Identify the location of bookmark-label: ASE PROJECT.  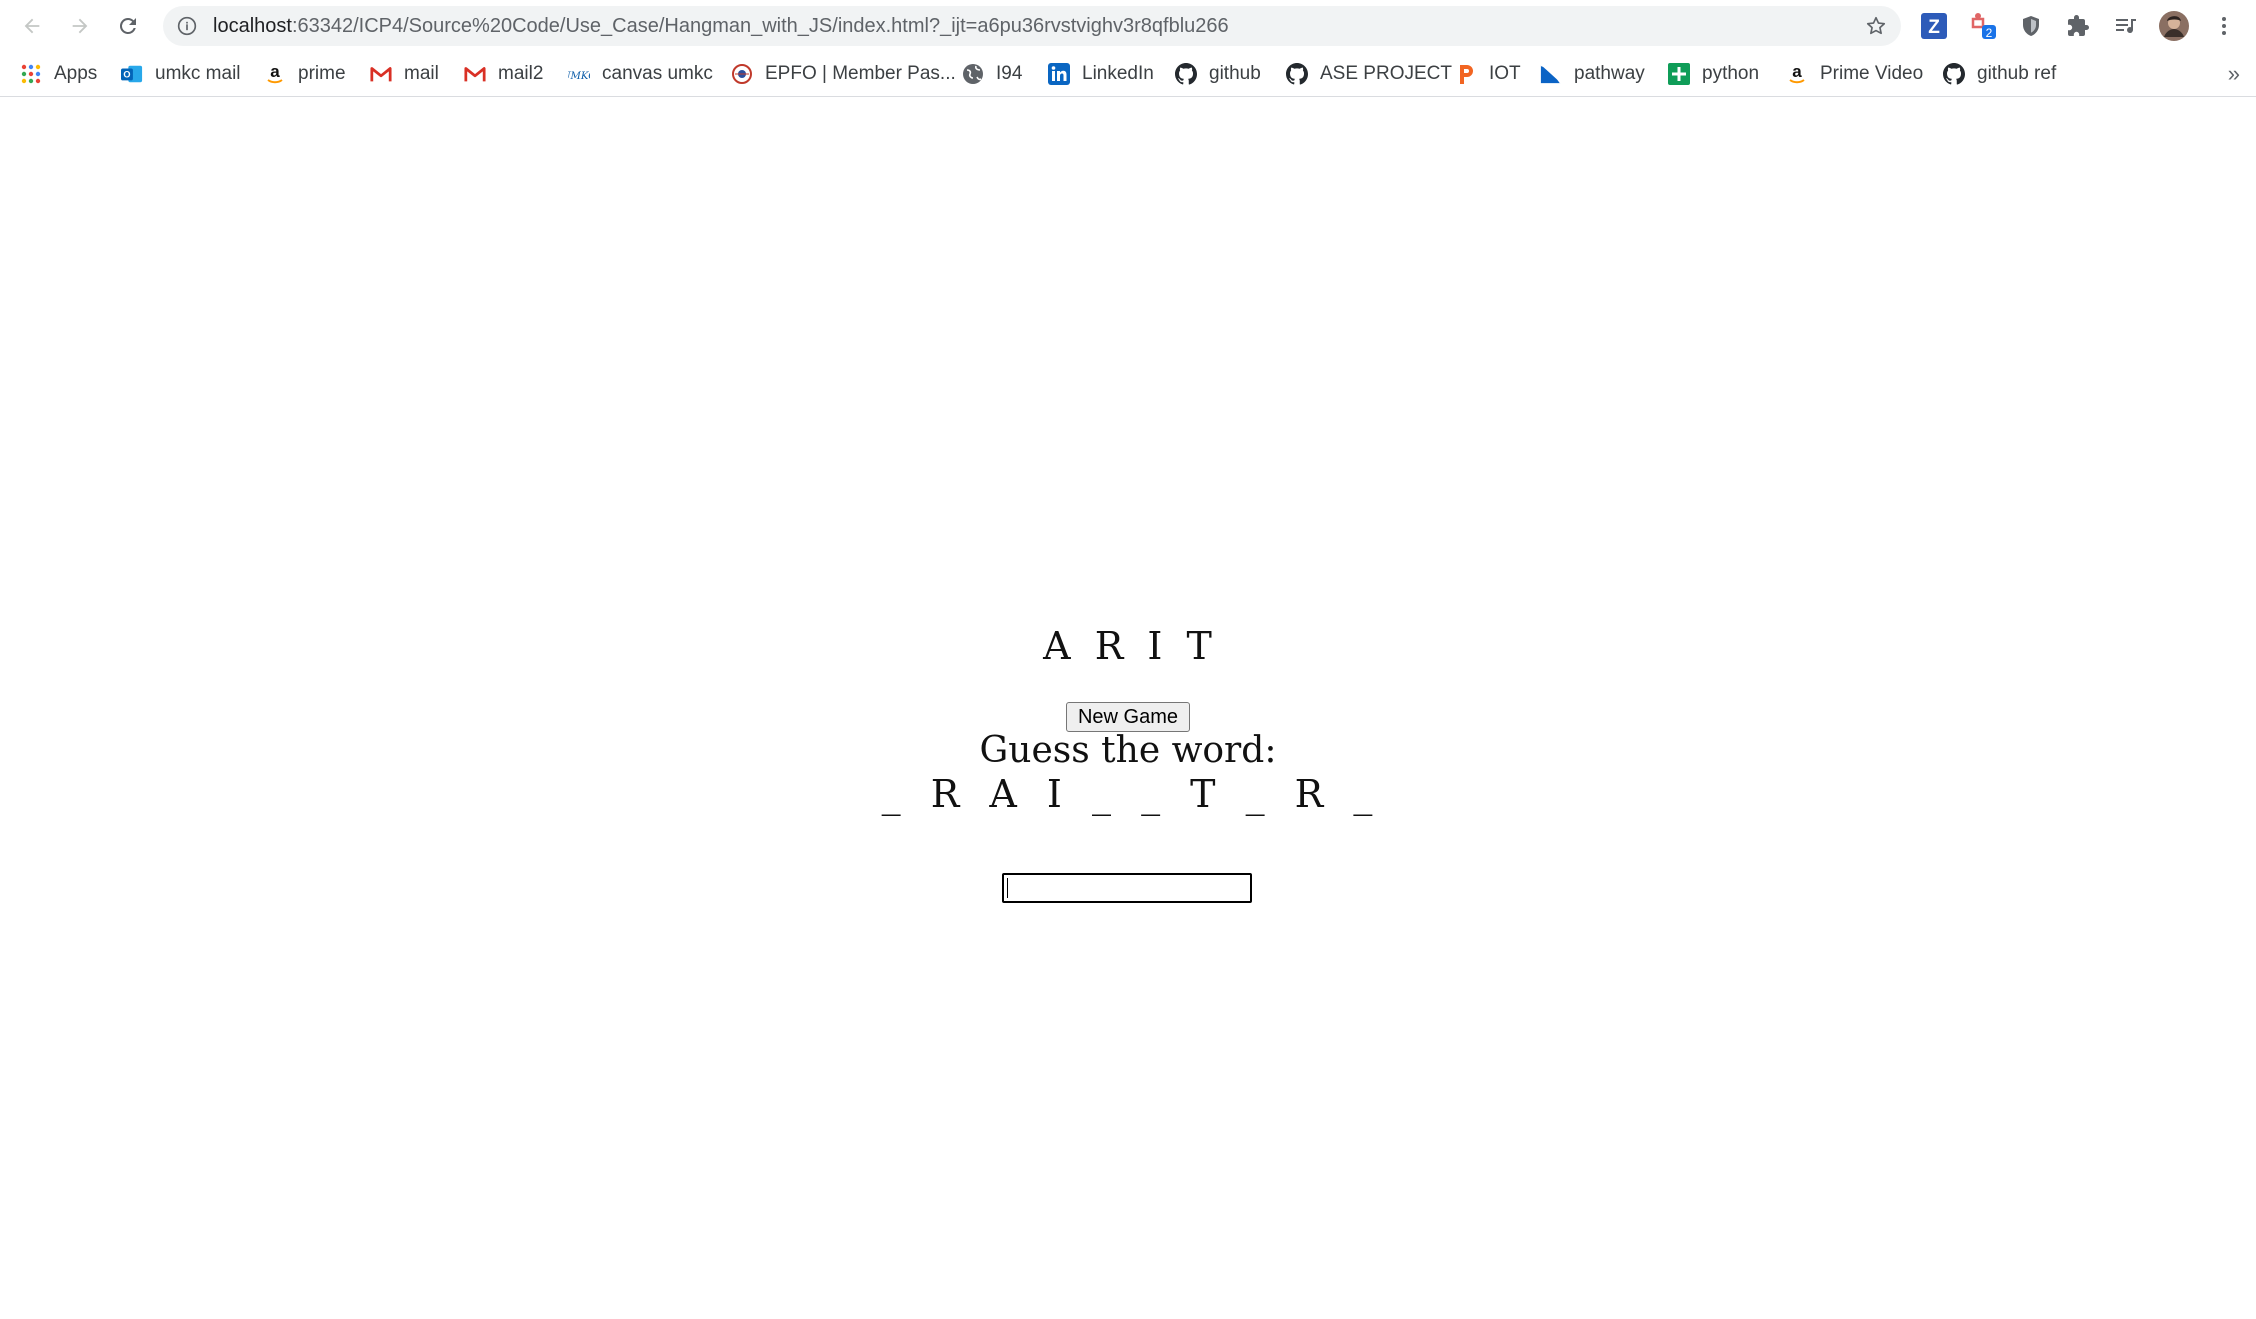
(1386, 73).